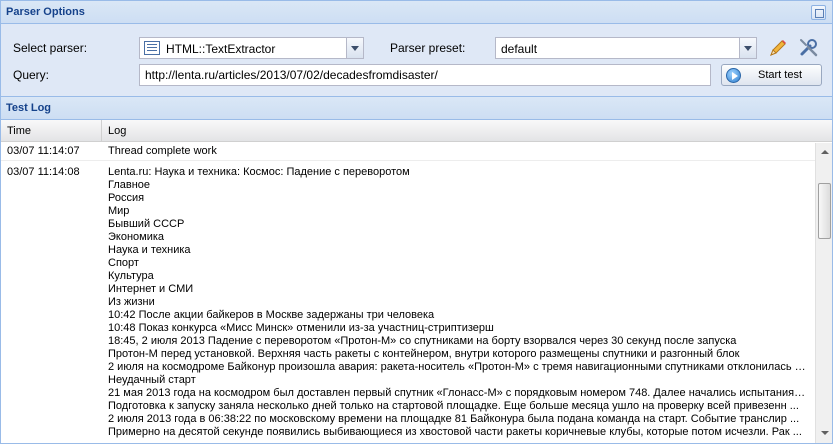  Describe the element at coordinates (824, 152) in the screenshot. I see `scroll-up-icon` at that location.